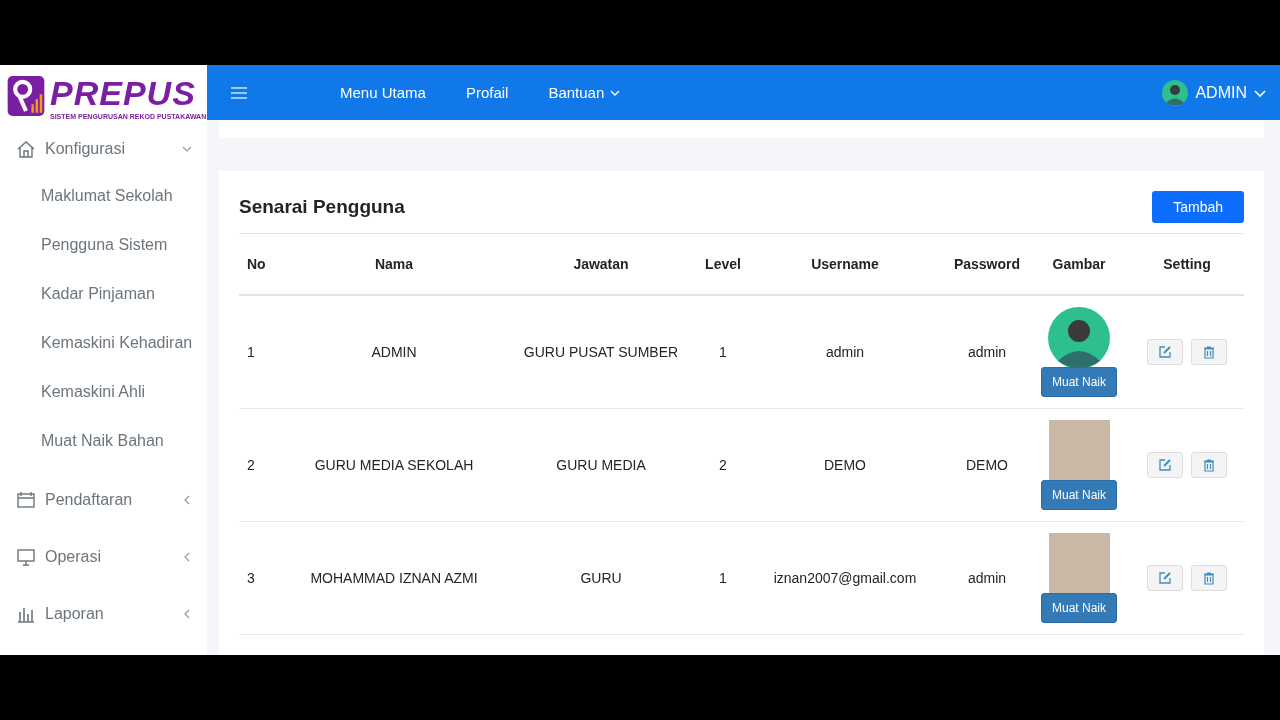 This screenshot has height=720, width=1280. Describe the element at coordinates (103, 293) in the screenshot. I see `sidebar-subitem: Kadar Pinjaman` at that location.